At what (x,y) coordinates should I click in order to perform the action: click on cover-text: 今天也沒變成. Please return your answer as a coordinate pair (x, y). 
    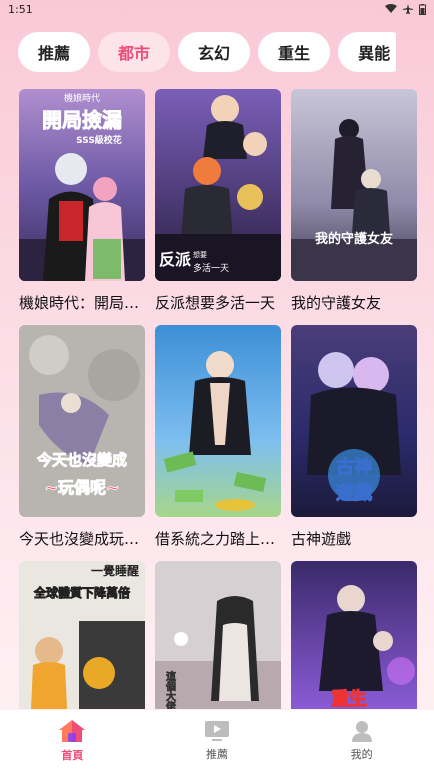
    Looking at the image, I should click on (81, 460).